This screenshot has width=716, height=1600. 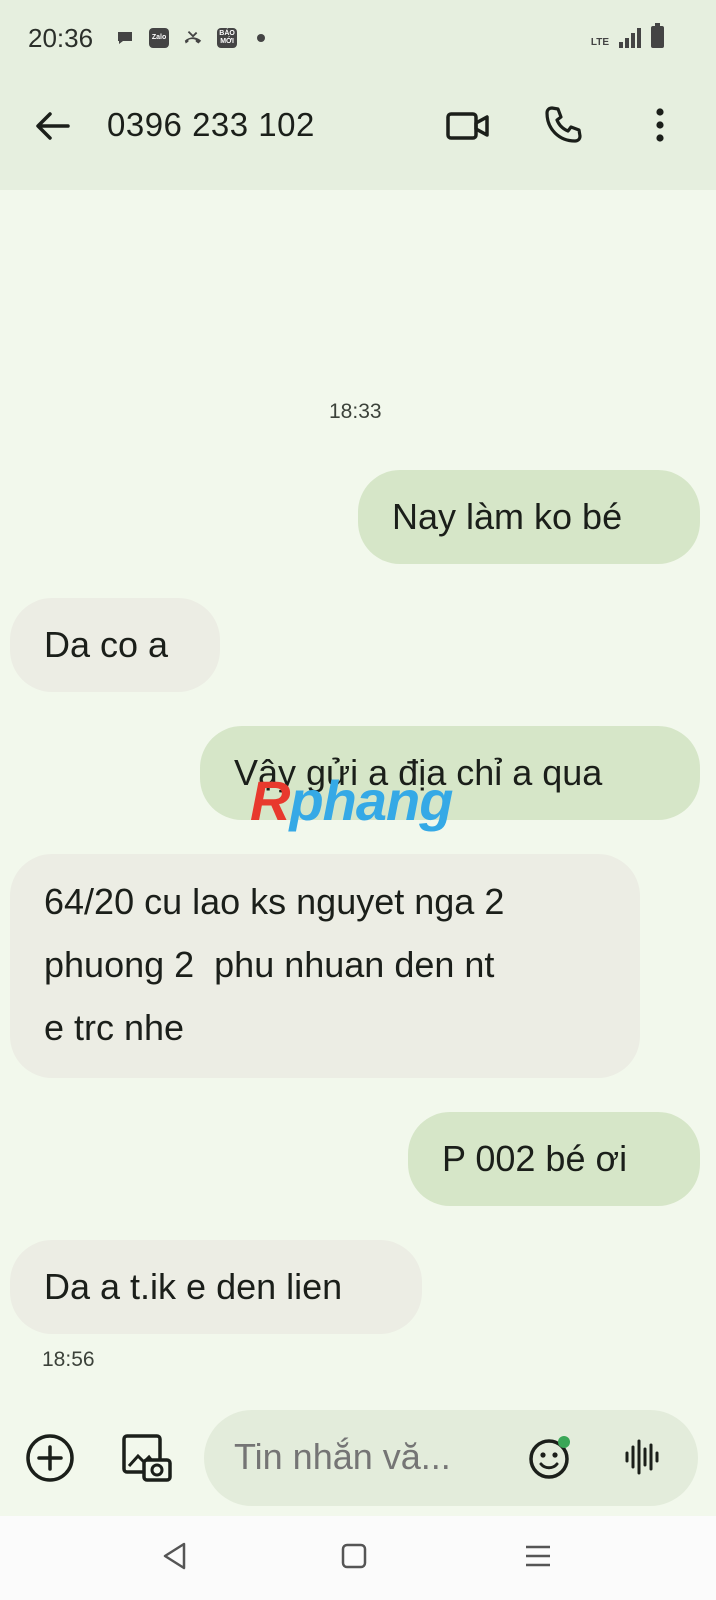 What do you see at coordinates (535, 1158) in the screenshot?
I see `message-text: P 002 bé ơi` at bounding box center [535, 1158].